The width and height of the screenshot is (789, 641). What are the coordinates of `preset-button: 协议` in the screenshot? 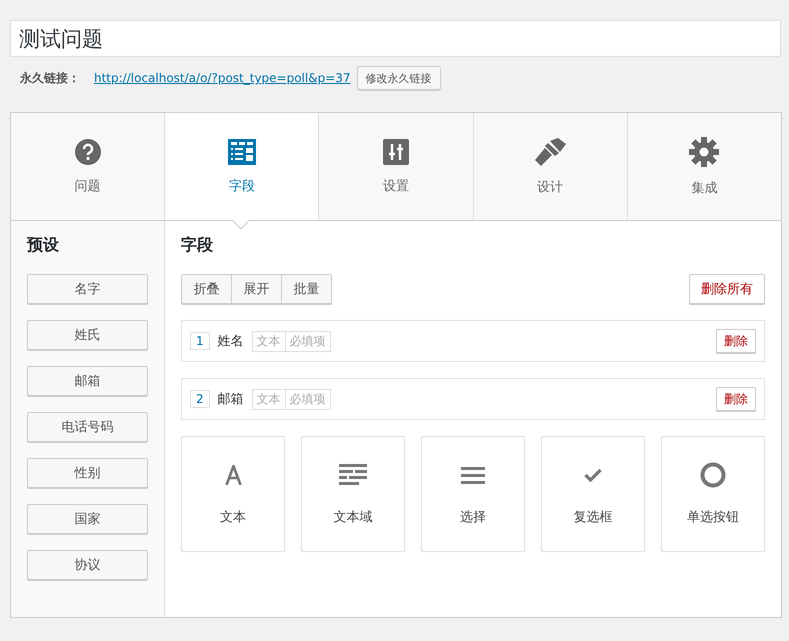 It's located at (87, 565).